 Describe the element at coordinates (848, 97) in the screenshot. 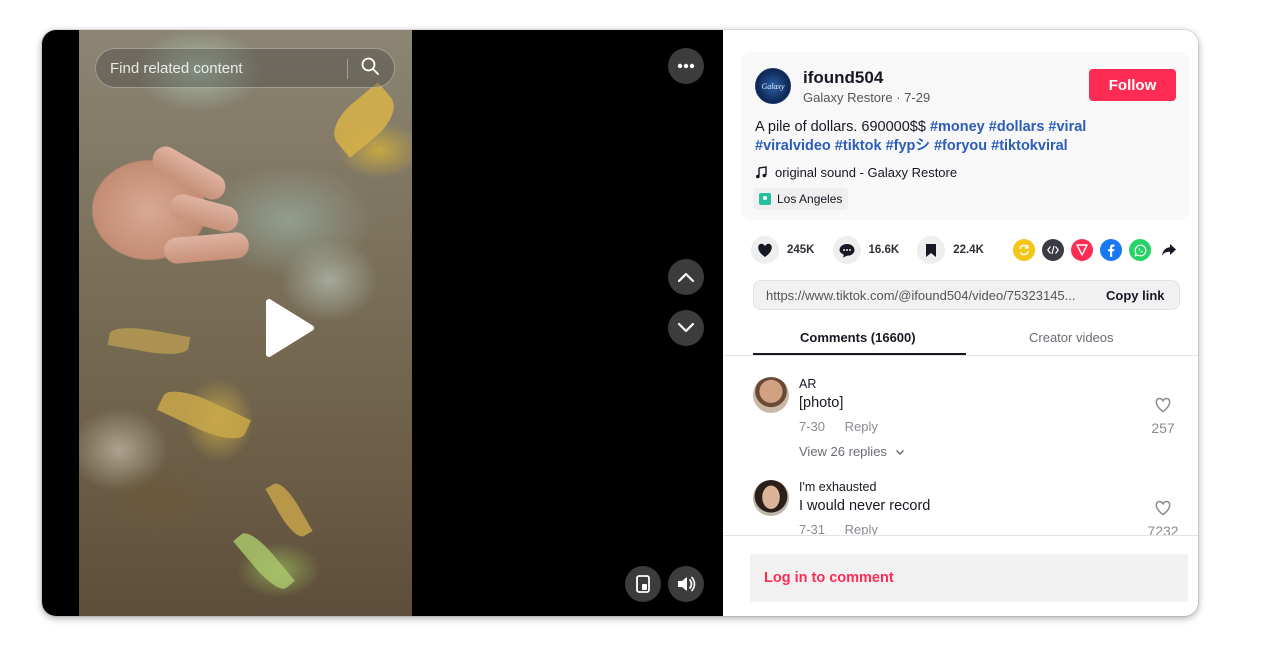

I see `author-display-name: Galaxy Restore` at that location.